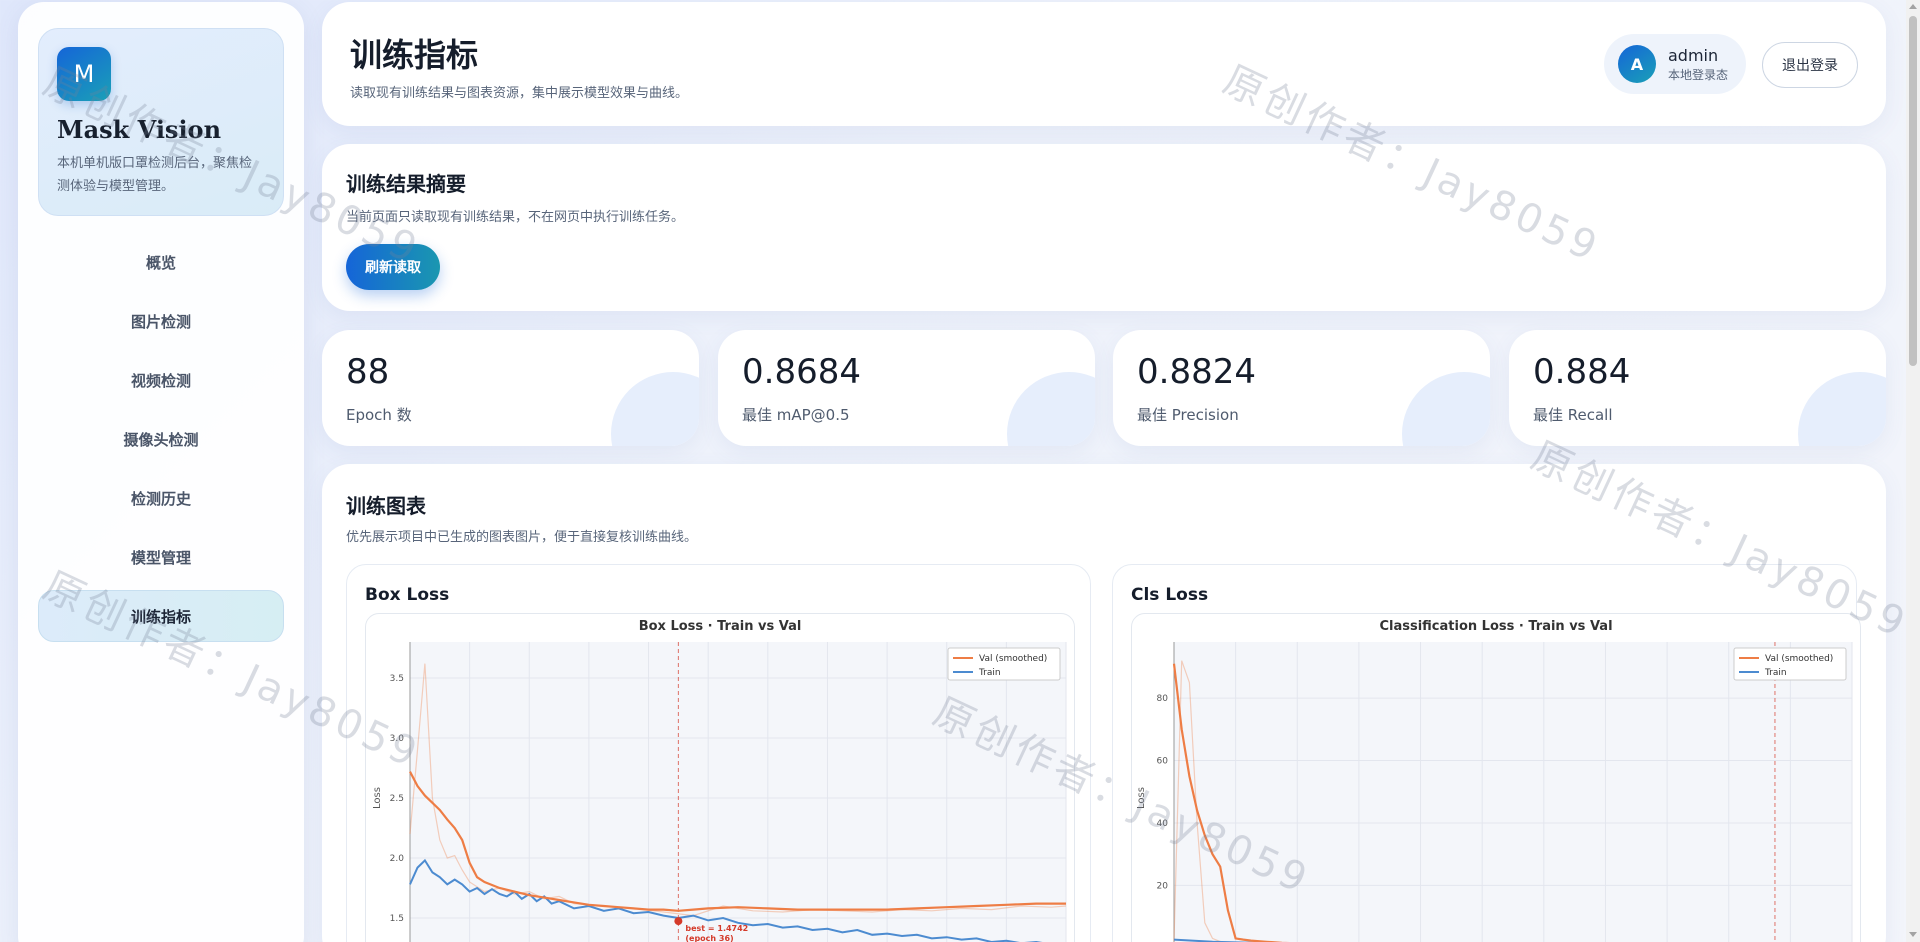 Image resolution: width=1920 pixels, height=942 pixels. Describe the element at coordinates (1637, 64) in the screenshot. I see `avatar: A` at that location.